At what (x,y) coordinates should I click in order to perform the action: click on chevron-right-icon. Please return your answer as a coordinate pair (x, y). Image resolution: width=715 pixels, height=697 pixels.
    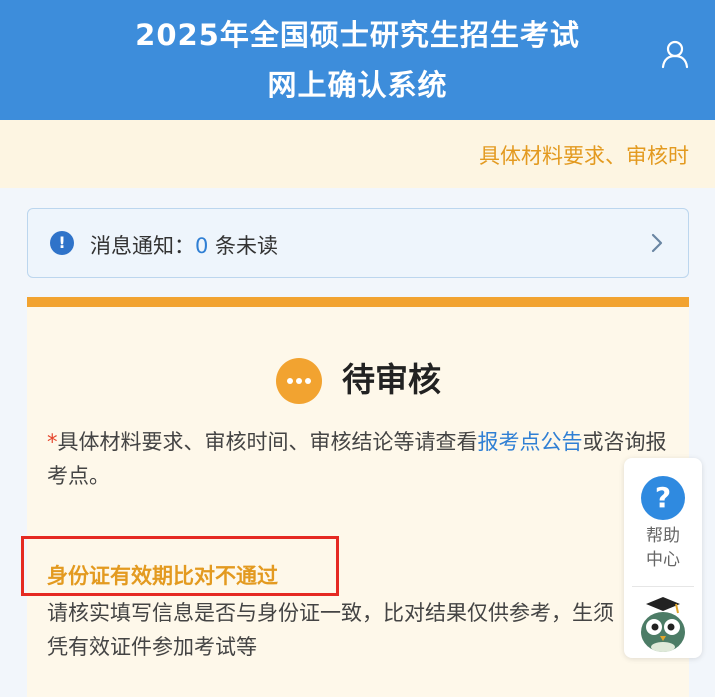
    Looking at the image, I should click on (657, 243).